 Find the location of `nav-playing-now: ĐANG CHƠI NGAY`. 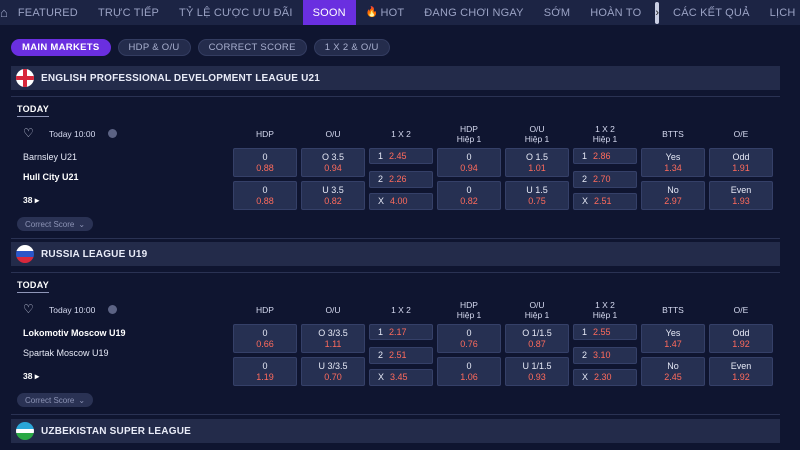

nav-playing-now: ĐANG CHƠI NGAY is located at coordinates (473, 12).